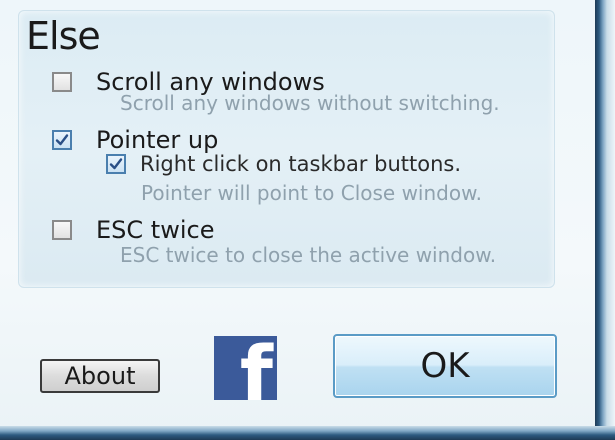 Image resolution: width=615 pixels, height=440 pixels. What do you see at coordinates (62, 230) in the screenshot?
I see `esc-twice-checkbox` at bounding box center [62, 230].